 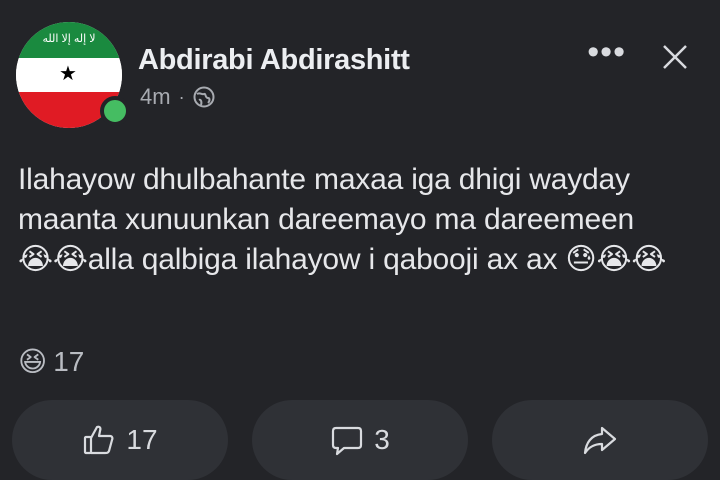 I want to click on flag-script: لا إله إلا الله, so click(x=69, y=39).